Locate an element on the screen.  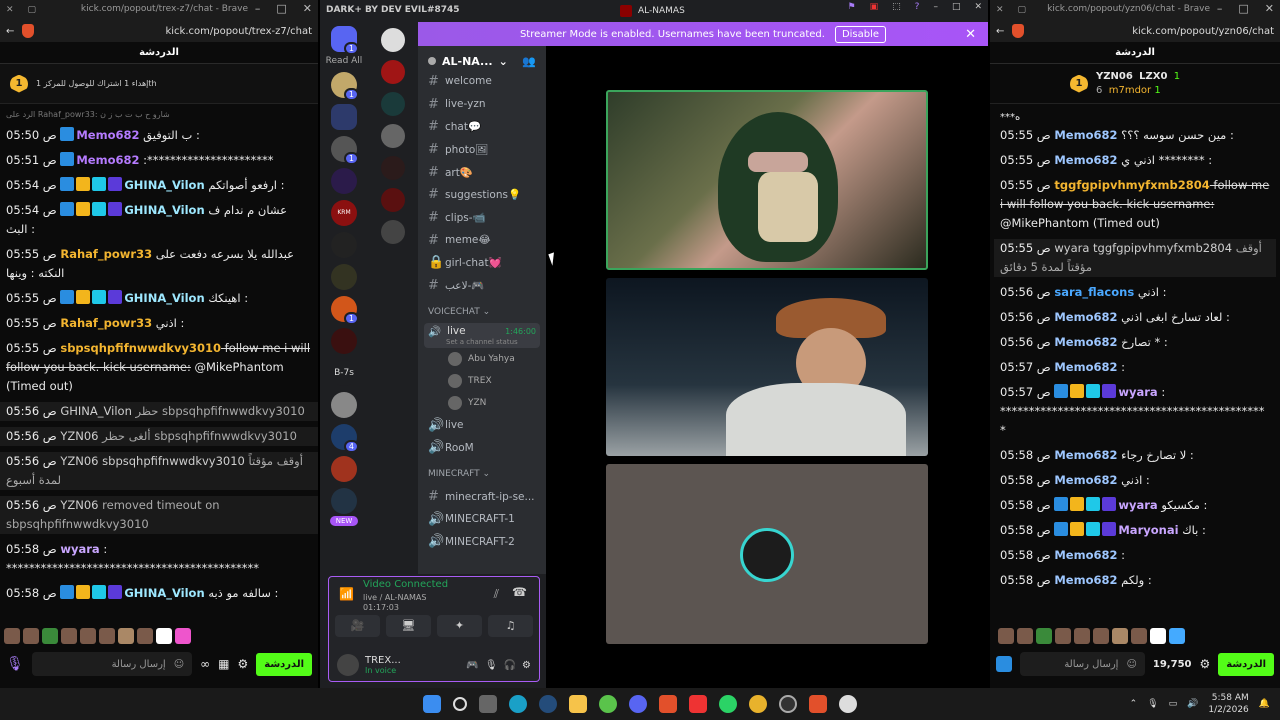
chat-message: 05:55 ص Memo682 مين حسن سوسه ؟؟؟ : is located at coordinates (1135, 135).